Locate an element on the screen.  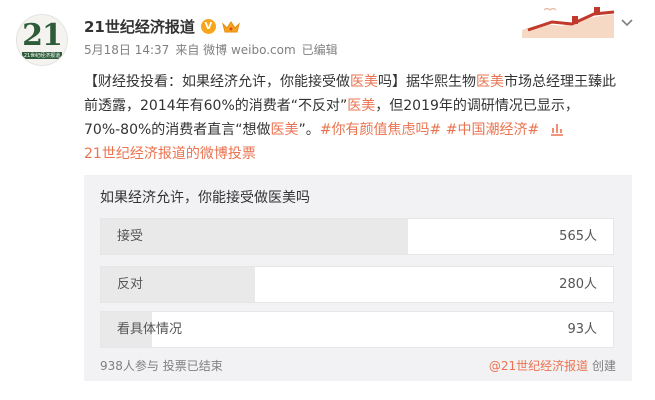
account-name: 21世纪经济报道 is located at coordinates (139, 26).